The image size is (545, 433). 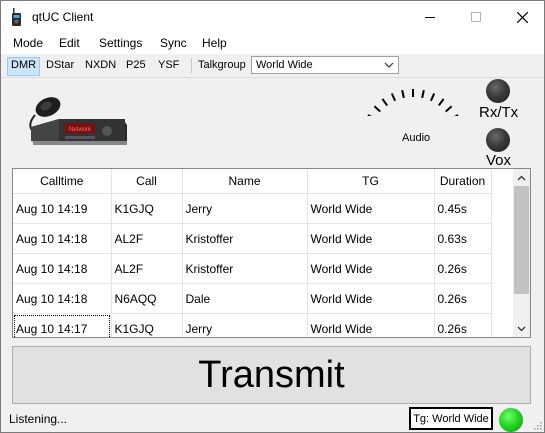 I want to click on cell-duration: 0.63s, so click(x=463, y=238).